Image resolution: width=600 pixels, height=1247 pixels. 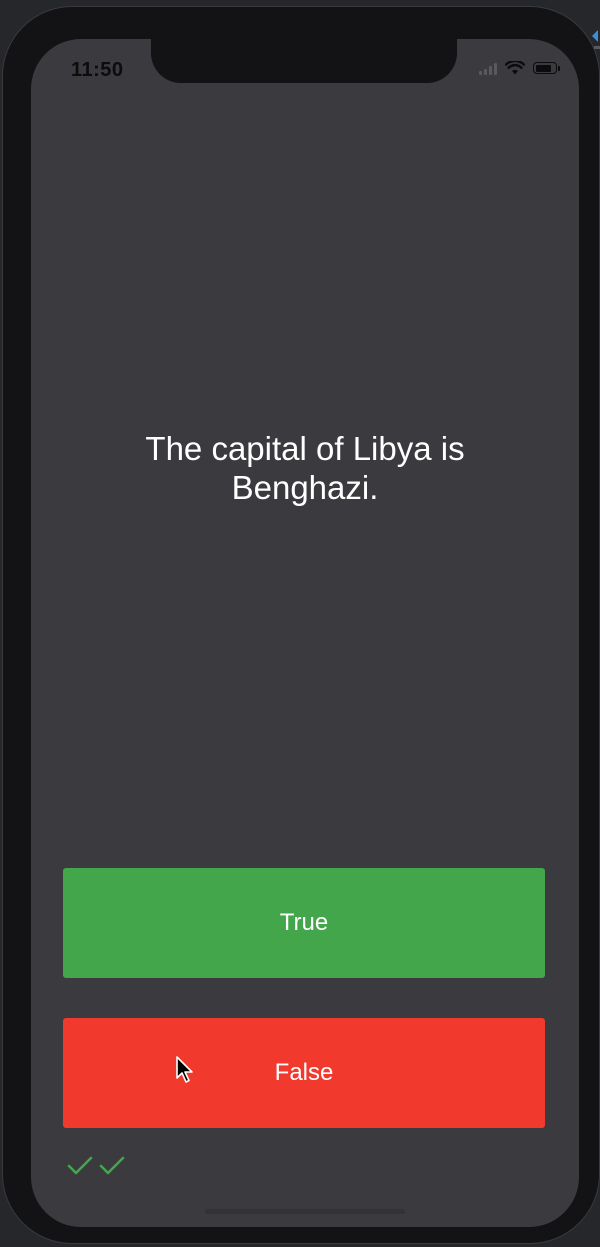 What do you see at coordinates (546, 68) in the screenshot?
I see `battery-icon` at bounding box center [546, 68].